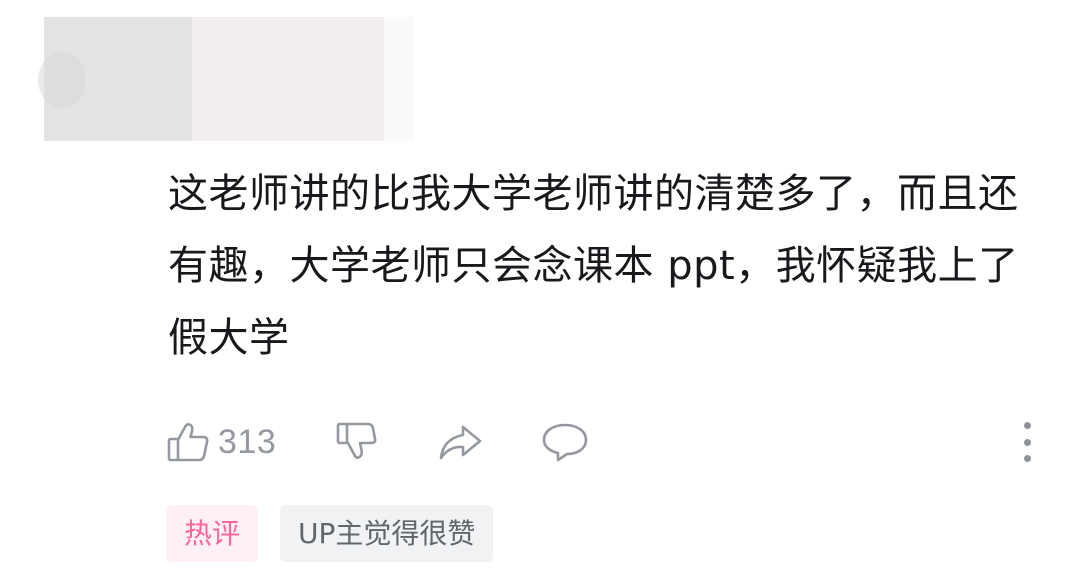 This screenshot has height=588, width=1080. Describe the element at coordinates (399, 79) in the screenshot. I see `redacted-edge-block` at that location.